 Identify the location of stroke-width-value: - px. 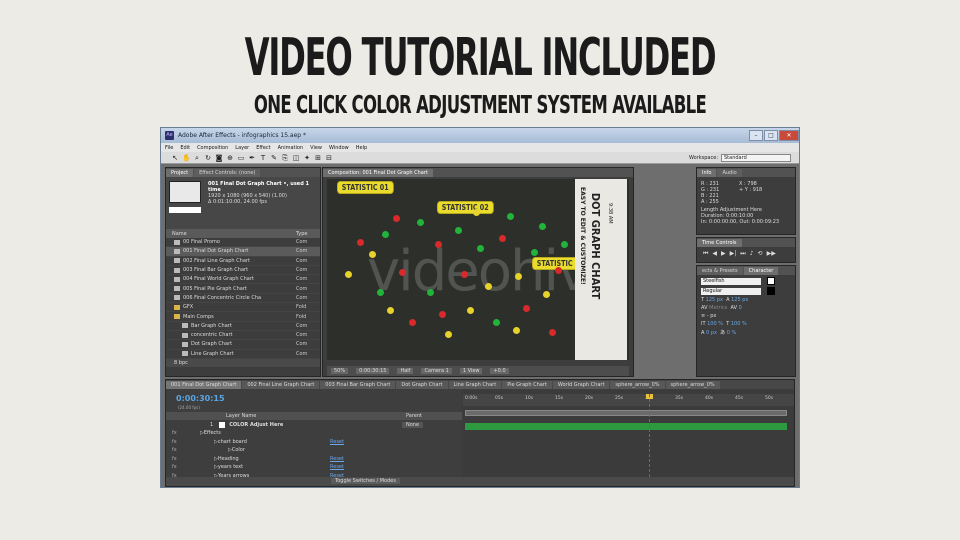
(712, 316).